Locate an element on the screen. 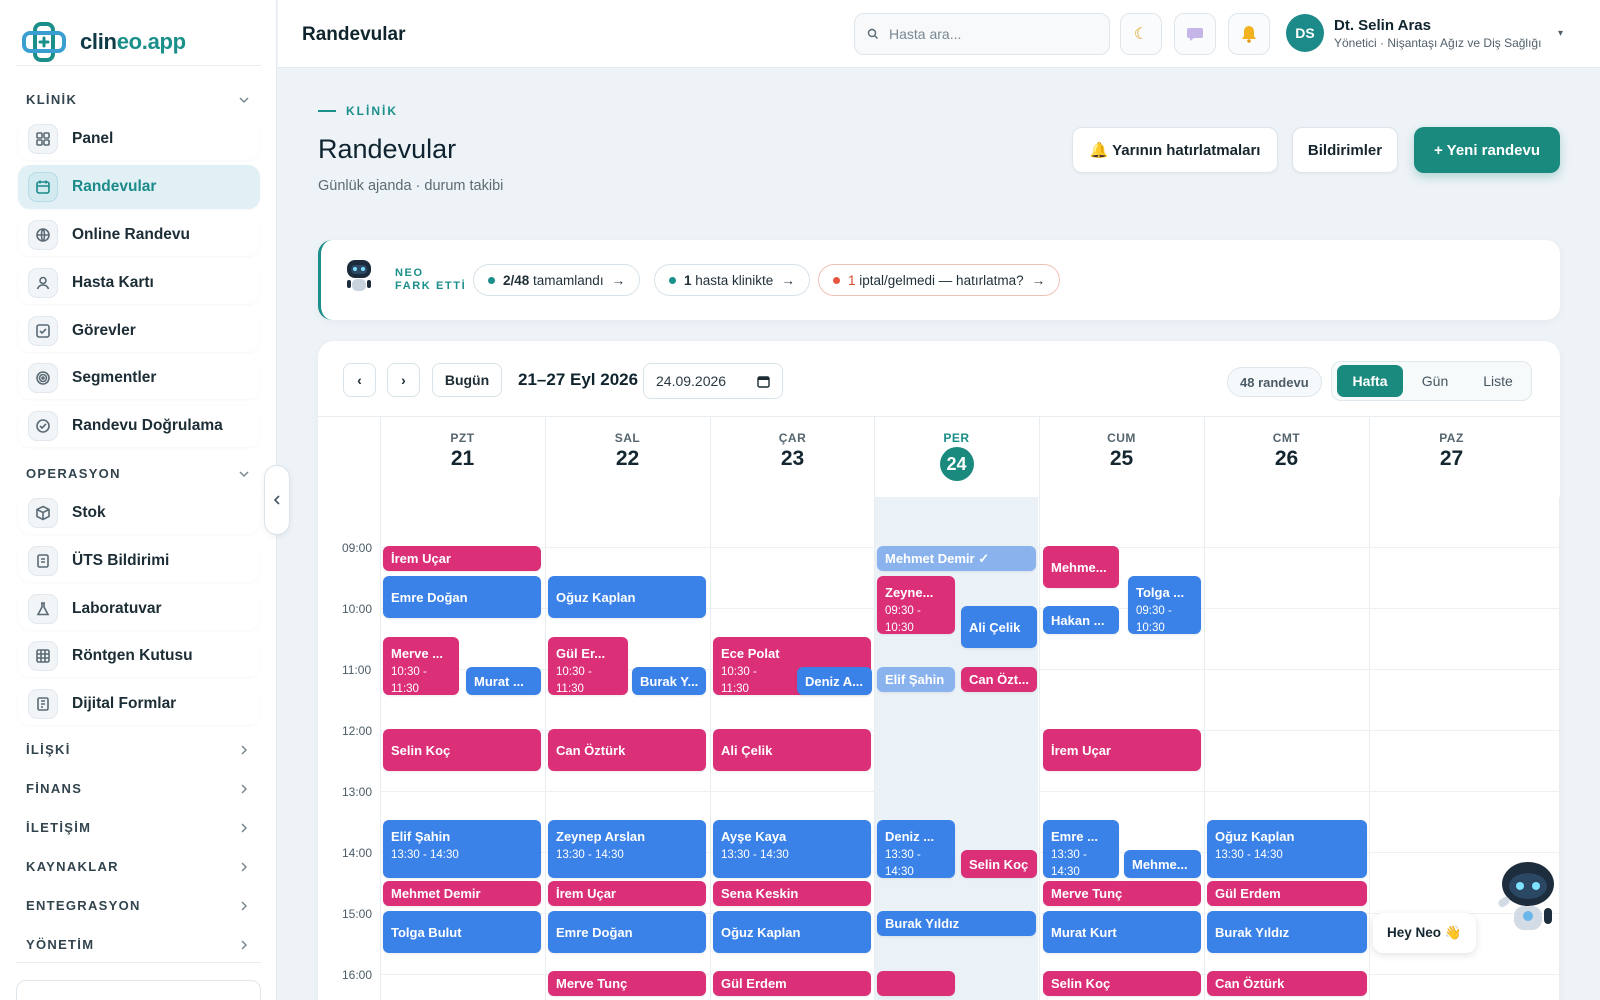 This screenshot has width=1600, height=1000. appointment-block: Zeyne... 09:30 - 10:30 is located at coordinates (916, 605).